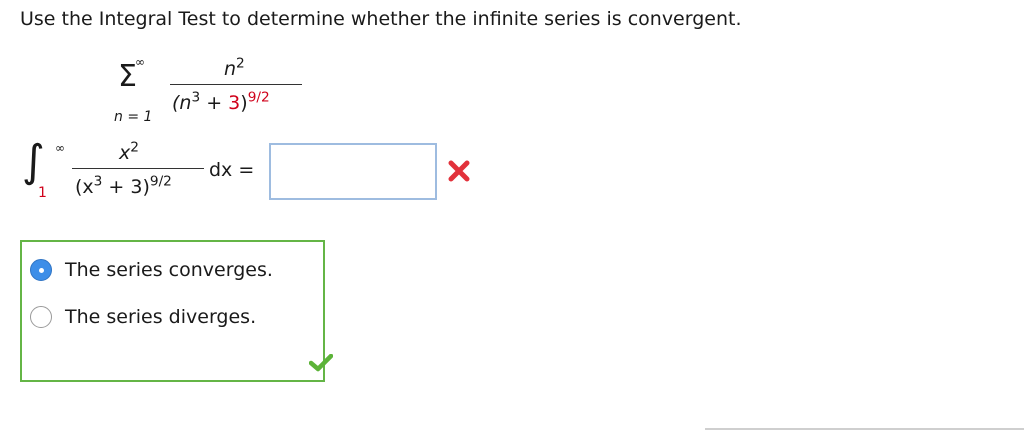 The image size is (1024, 431). What do you see at coordinates (41, 317) in the screenshot?
I see `radio-diverges` at bounding box center [41, 317].